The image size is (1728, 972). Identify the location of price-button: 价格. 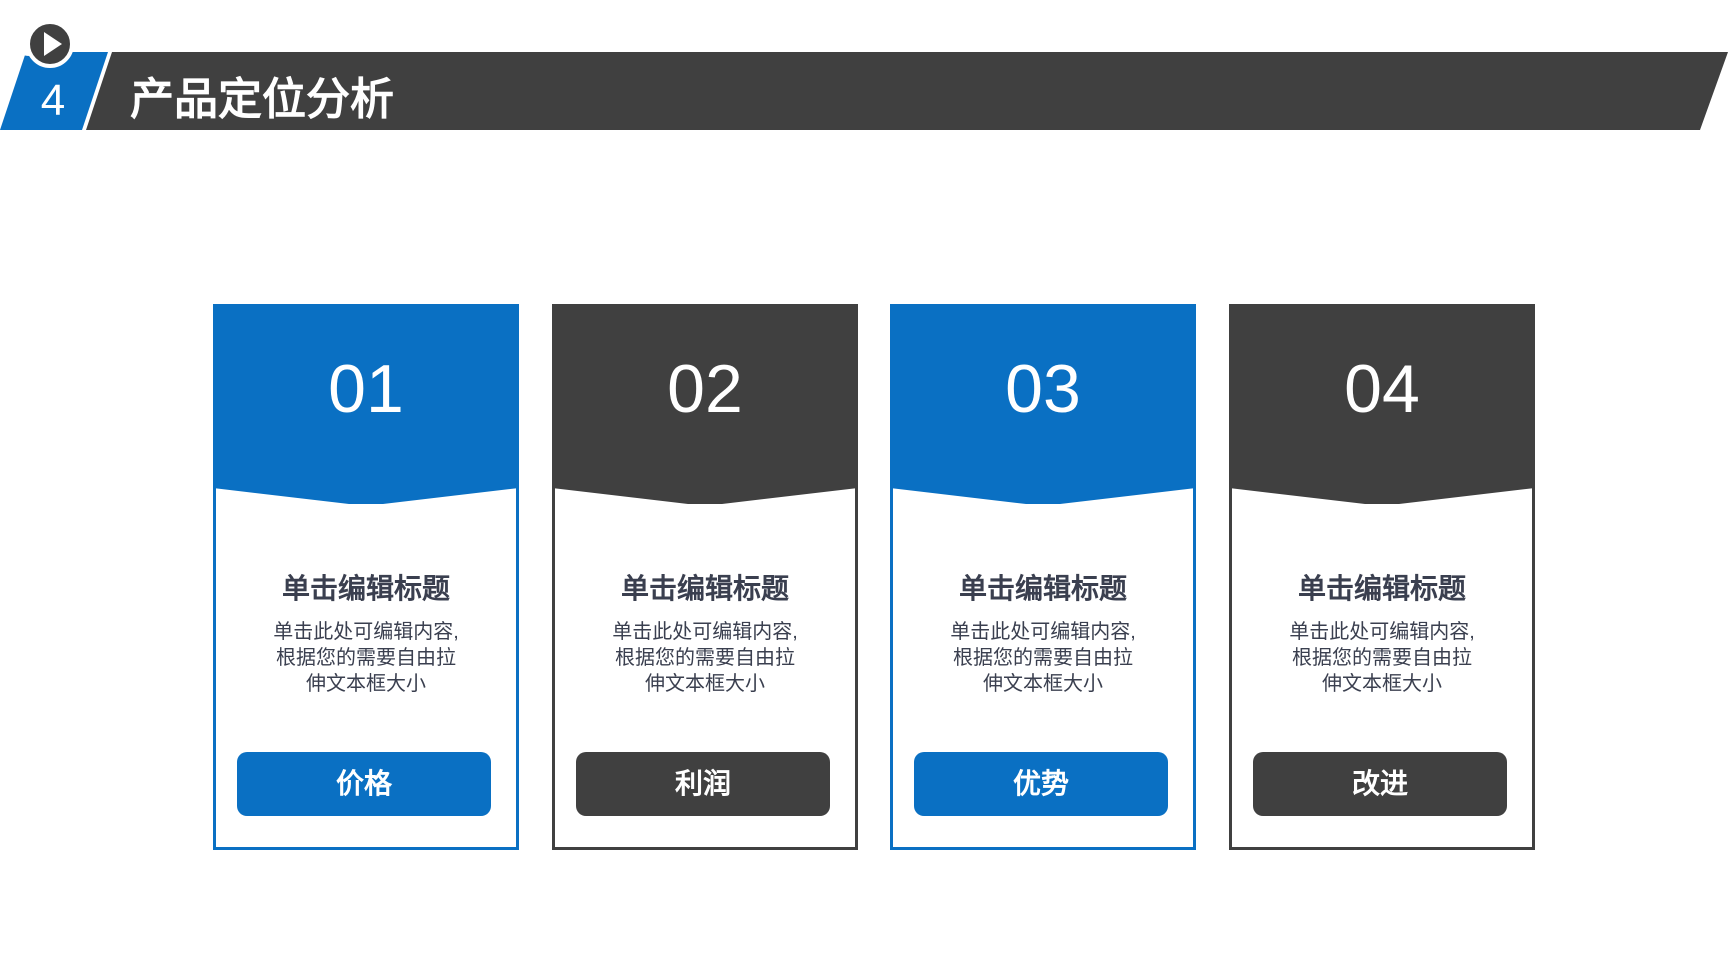
(364, 784).